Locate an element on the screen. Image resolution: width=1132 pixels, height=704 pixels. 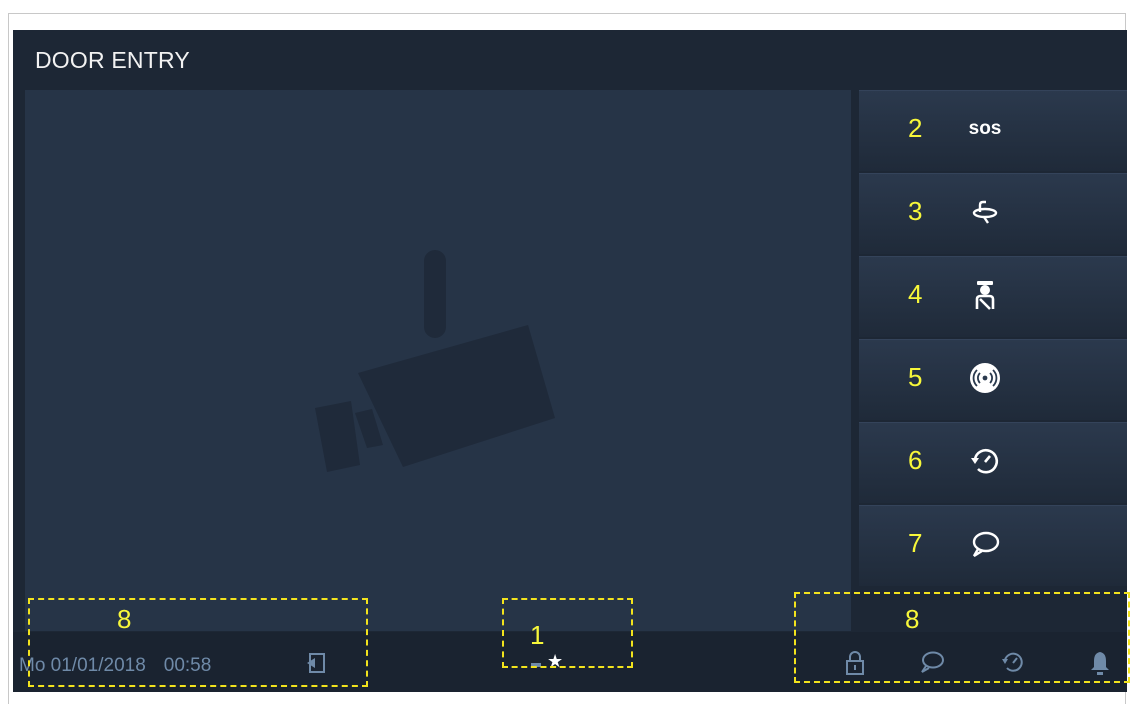
callout-label-status-icons: 8 is located at coordinates (912, 619).